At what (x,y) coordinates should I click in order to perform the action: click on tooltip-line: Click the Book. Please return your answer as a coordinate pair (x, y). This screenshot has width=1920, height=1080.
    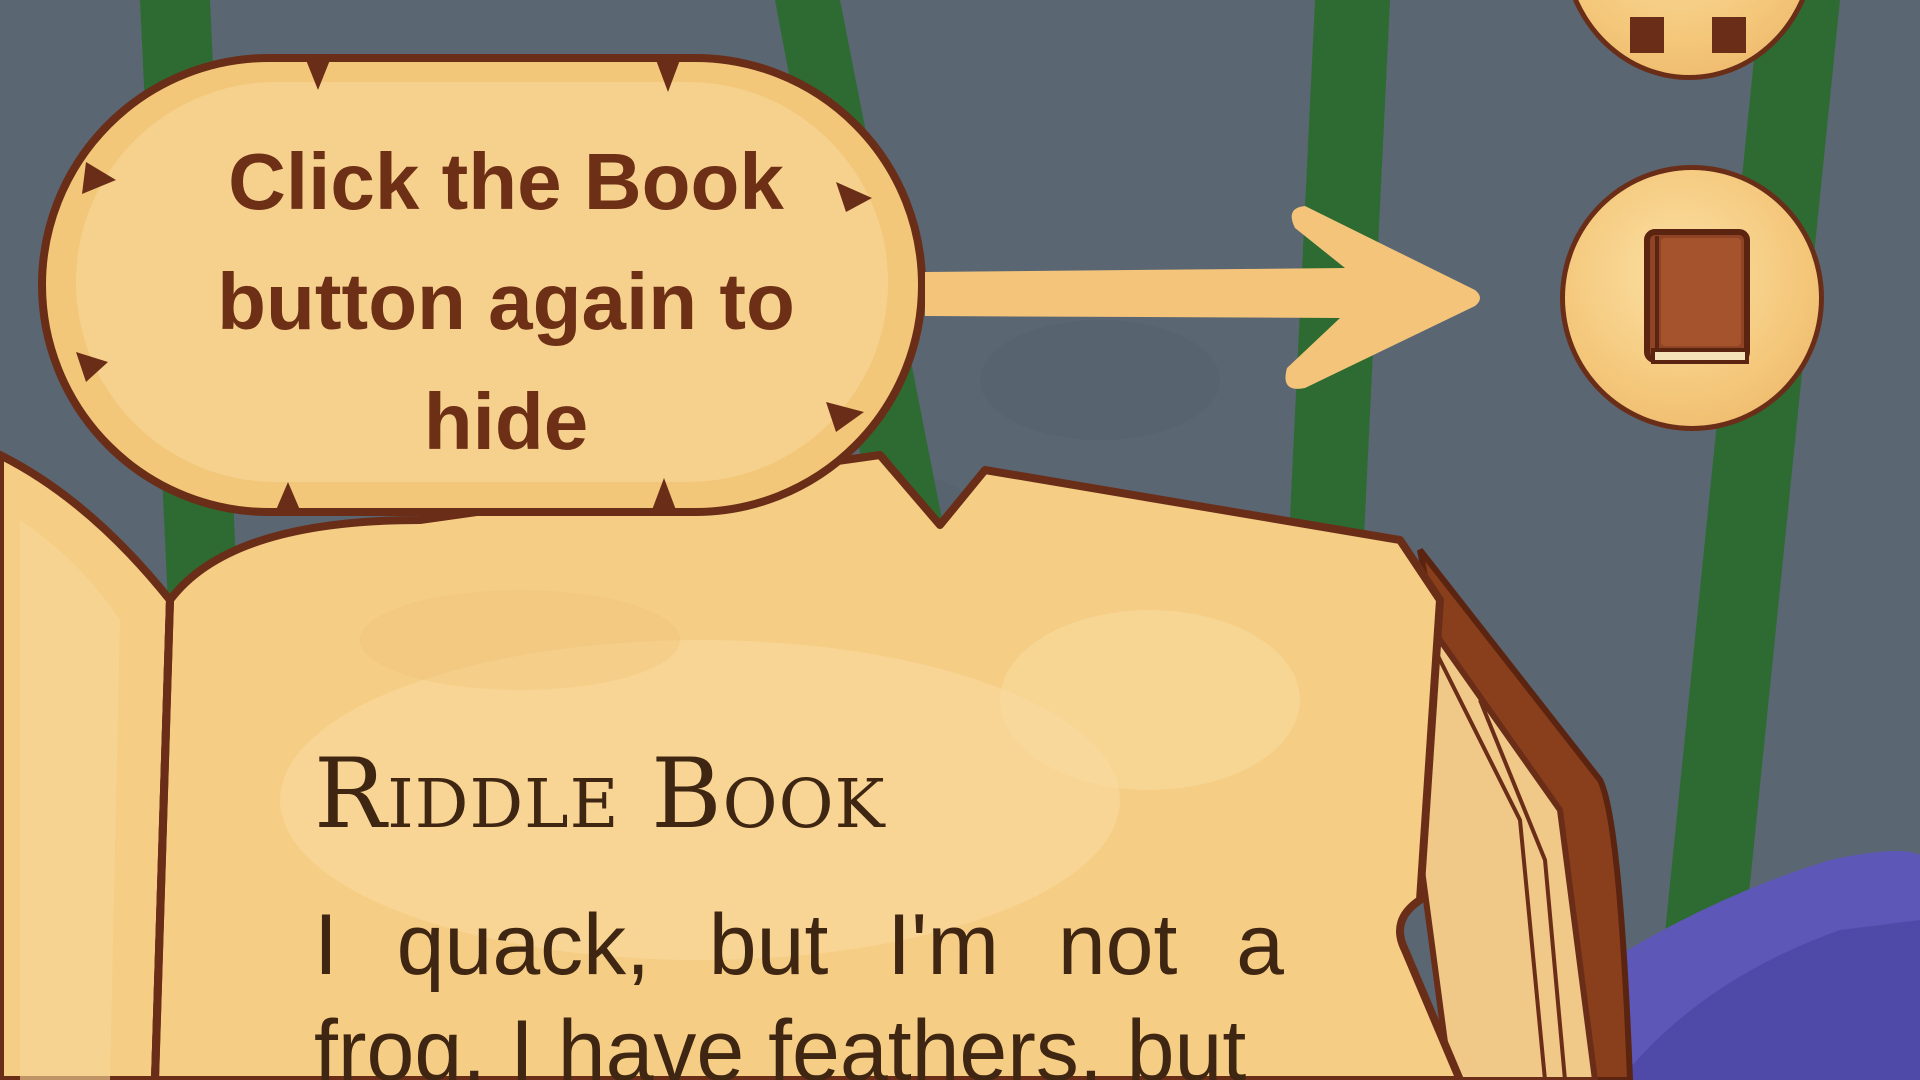
    Looking at the image, I should click on (506, 181).